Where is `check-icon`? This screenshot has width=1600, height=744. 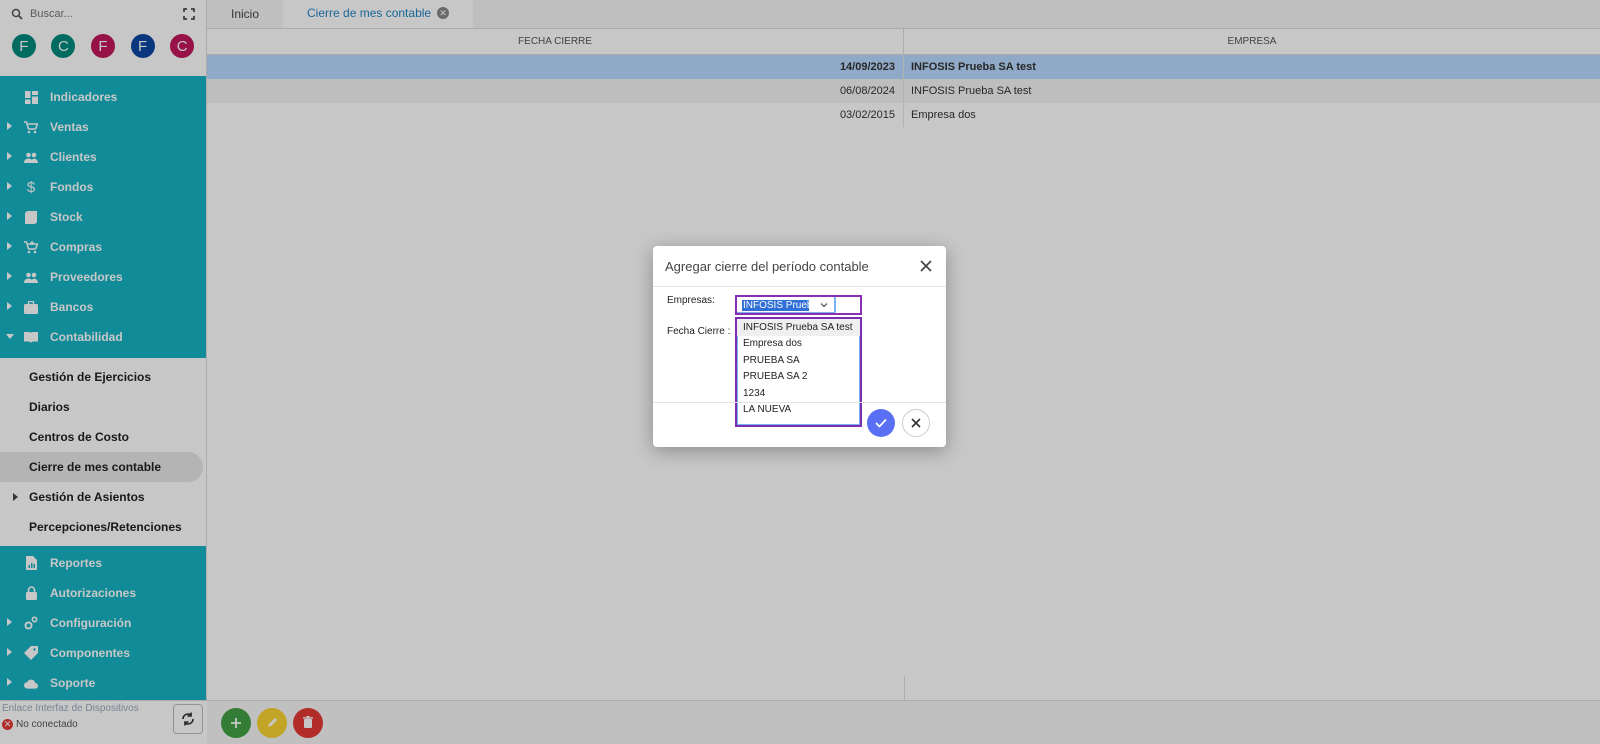 check-icon is located at coordinates (881, 423).